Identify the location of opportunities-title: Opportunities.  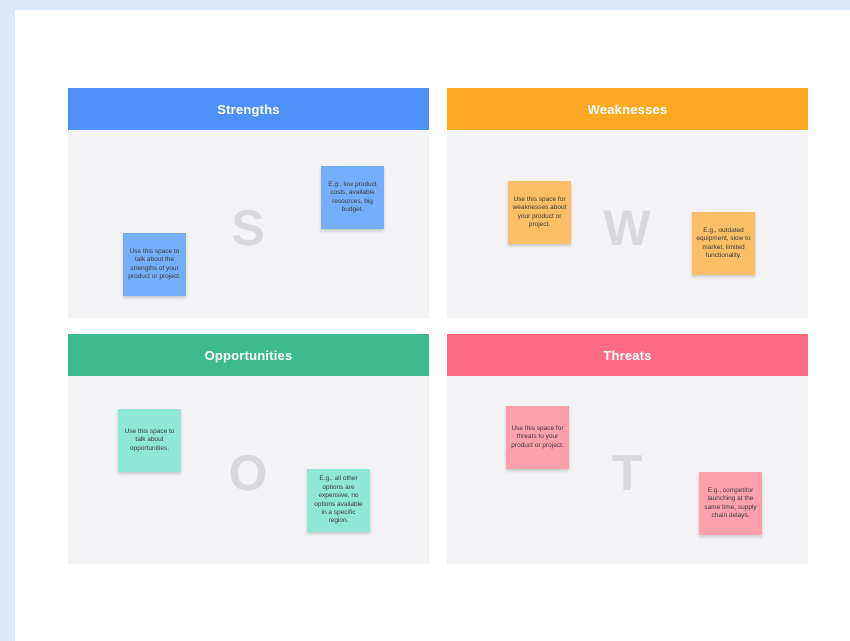
(248, 355).